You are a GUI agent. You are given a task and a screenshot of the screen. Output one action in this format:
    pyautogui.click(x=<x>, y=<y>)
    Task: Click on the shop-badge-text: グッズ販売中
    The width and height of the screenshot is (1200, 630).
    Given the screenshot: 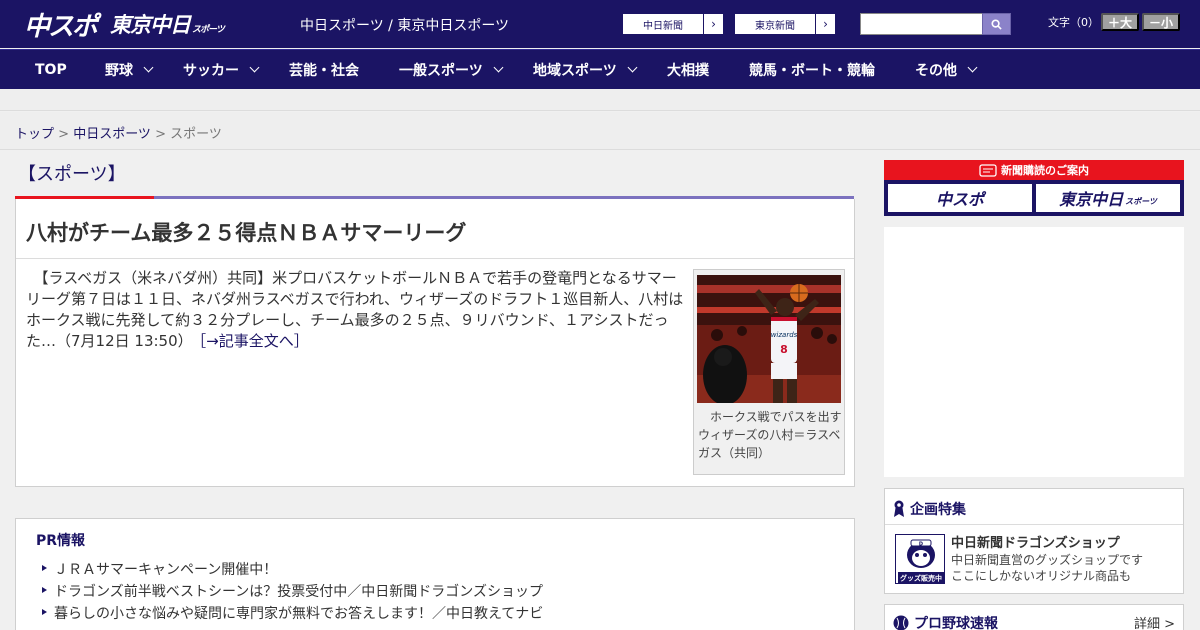 What is the action you would take?
    pyautogui.click(x=921, y=578)
    